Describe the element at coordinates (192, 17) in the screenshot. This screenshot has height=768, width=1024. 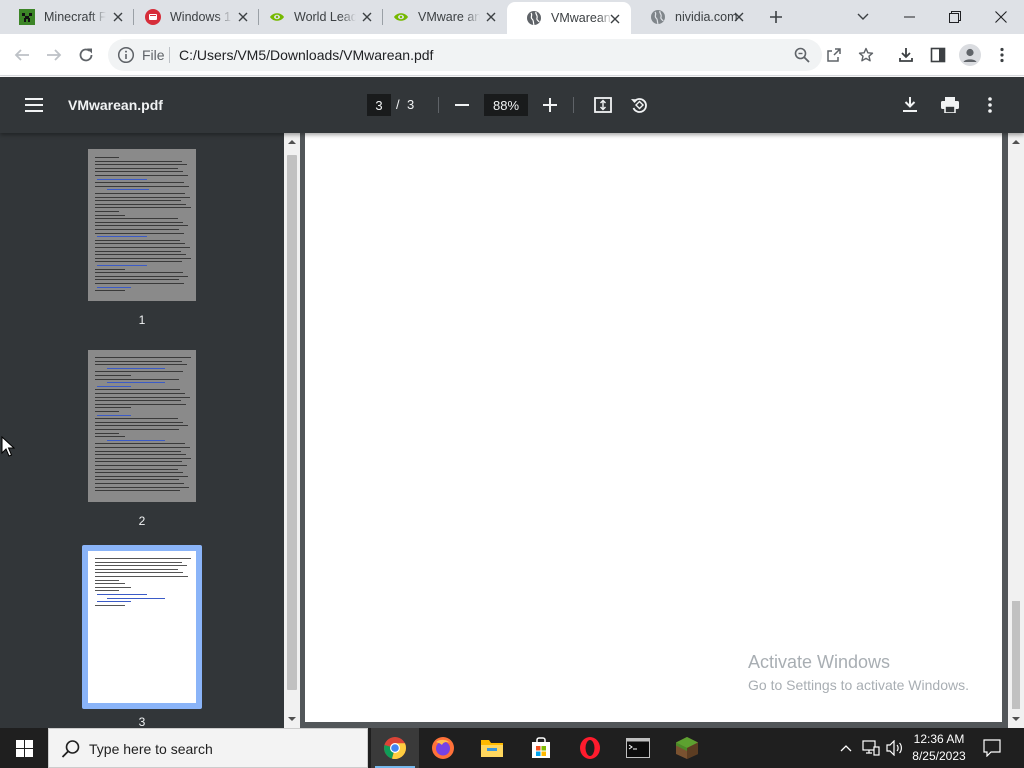
I see `tab-windows: Windows 1` at that location.